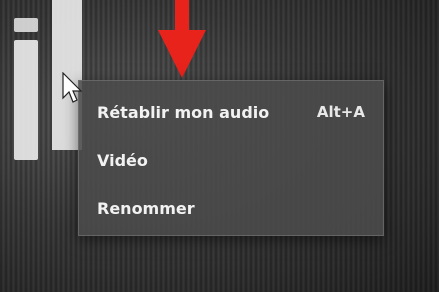 This screenshot has width=439, height=292. I want to click on menu-item-restore-audio: Rétablir mon audio Alt+A, so click(231, 112).